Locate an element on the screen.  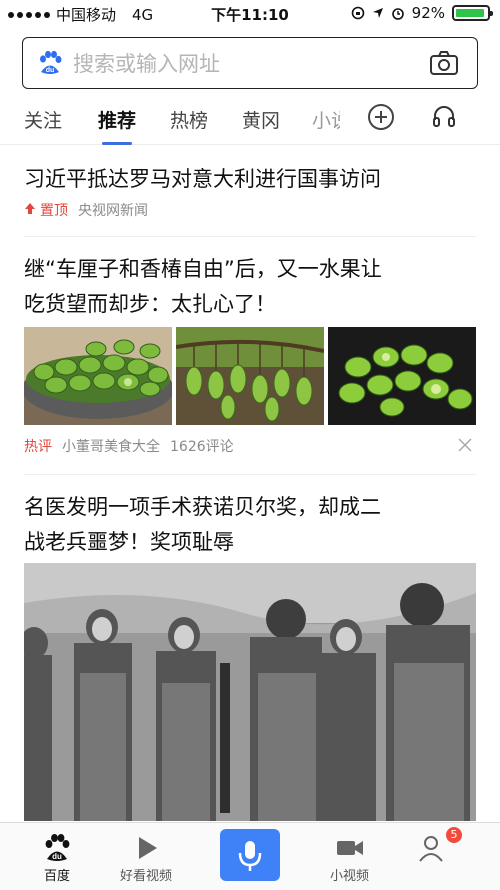
nav-home: du 百度 is located at coordinates (57, 858).